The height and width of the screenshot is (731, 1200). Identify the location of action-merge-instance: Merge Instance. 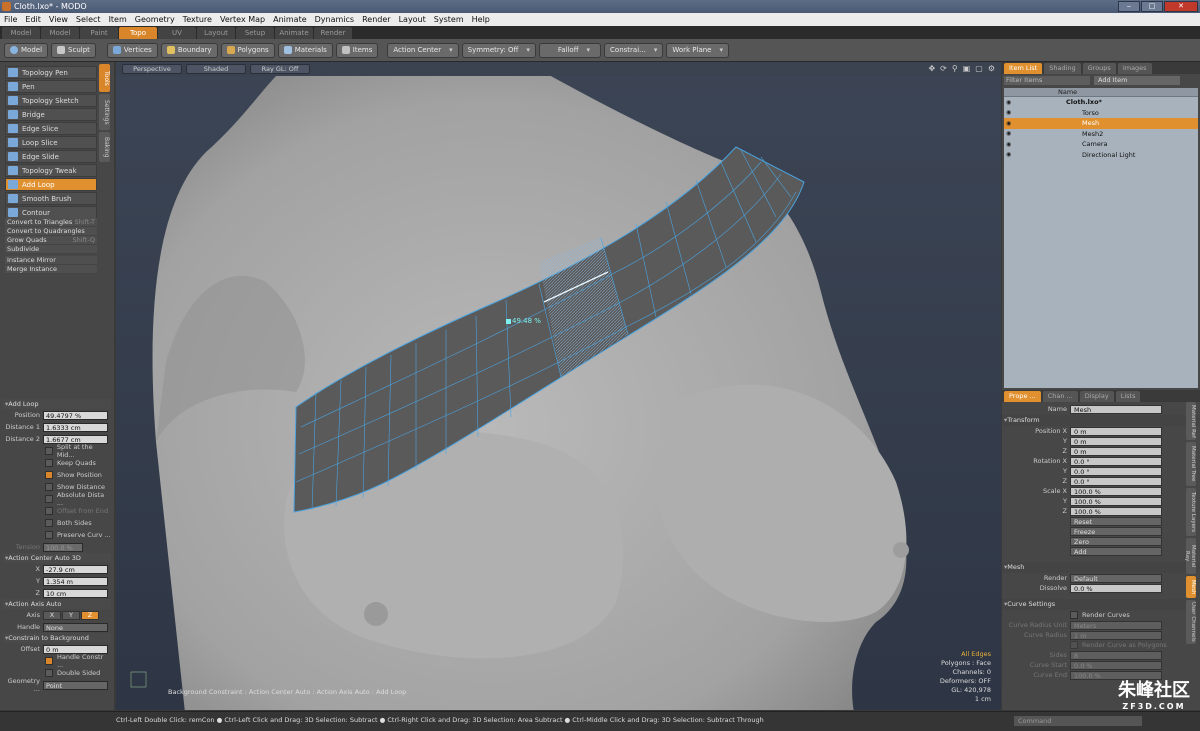
(51, 269).